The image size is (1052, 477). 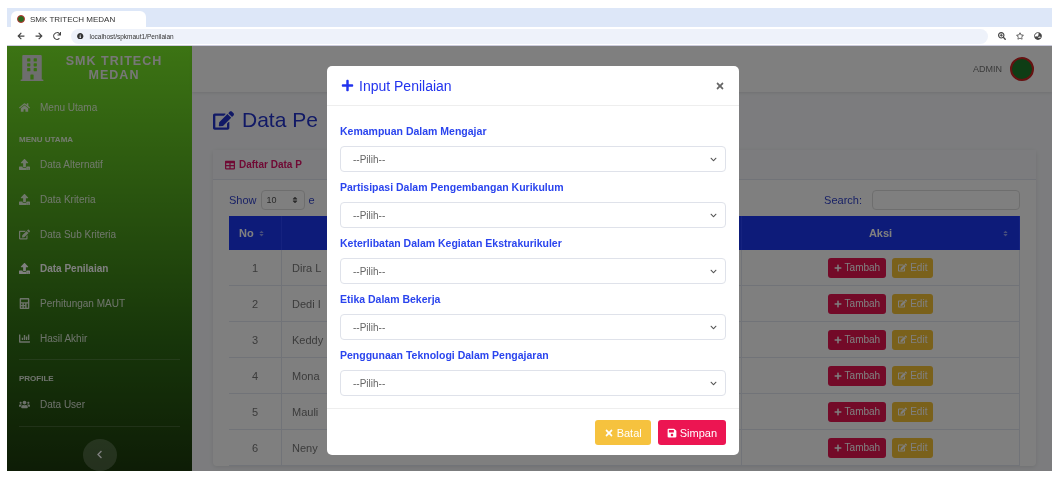 I want to click on browser-tab: SMK TRITECH MEDAN, so click(x=78, y=19).